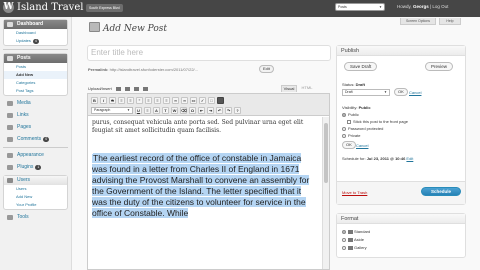 This screenshot has height=270, width=480. I want to click on tab-html: HTML, so click(307, 88).